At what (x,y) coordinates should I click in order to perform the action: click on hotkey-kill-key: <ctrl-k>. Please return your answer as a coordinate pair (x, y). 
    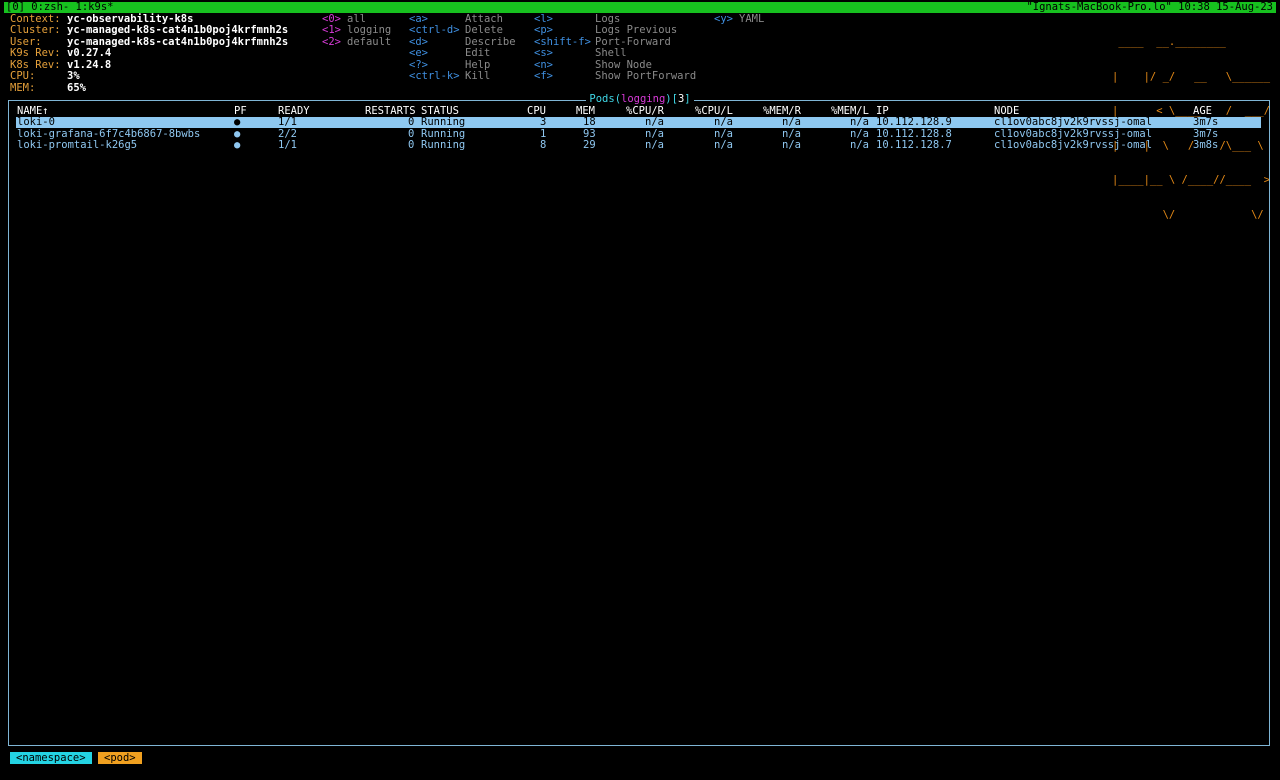
    Looking at the image, I should click on (434, 76).